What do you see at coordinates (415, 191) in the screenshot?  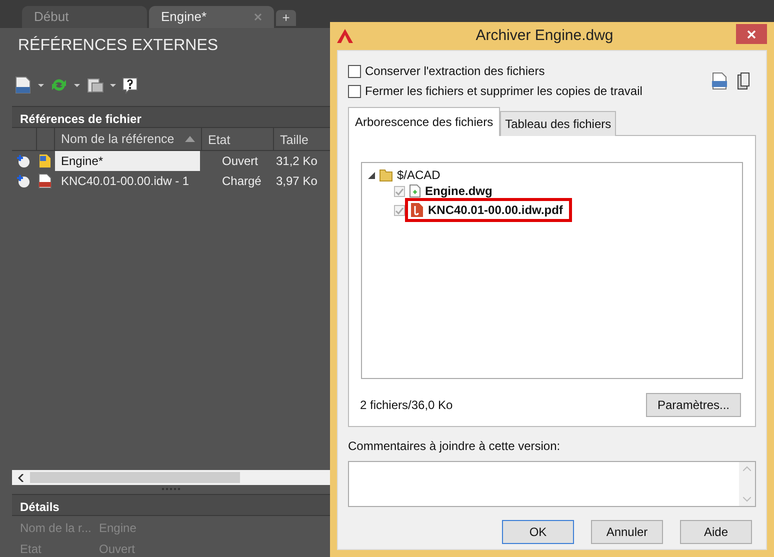 I see `document-icon` at bounding box center [415, 191].